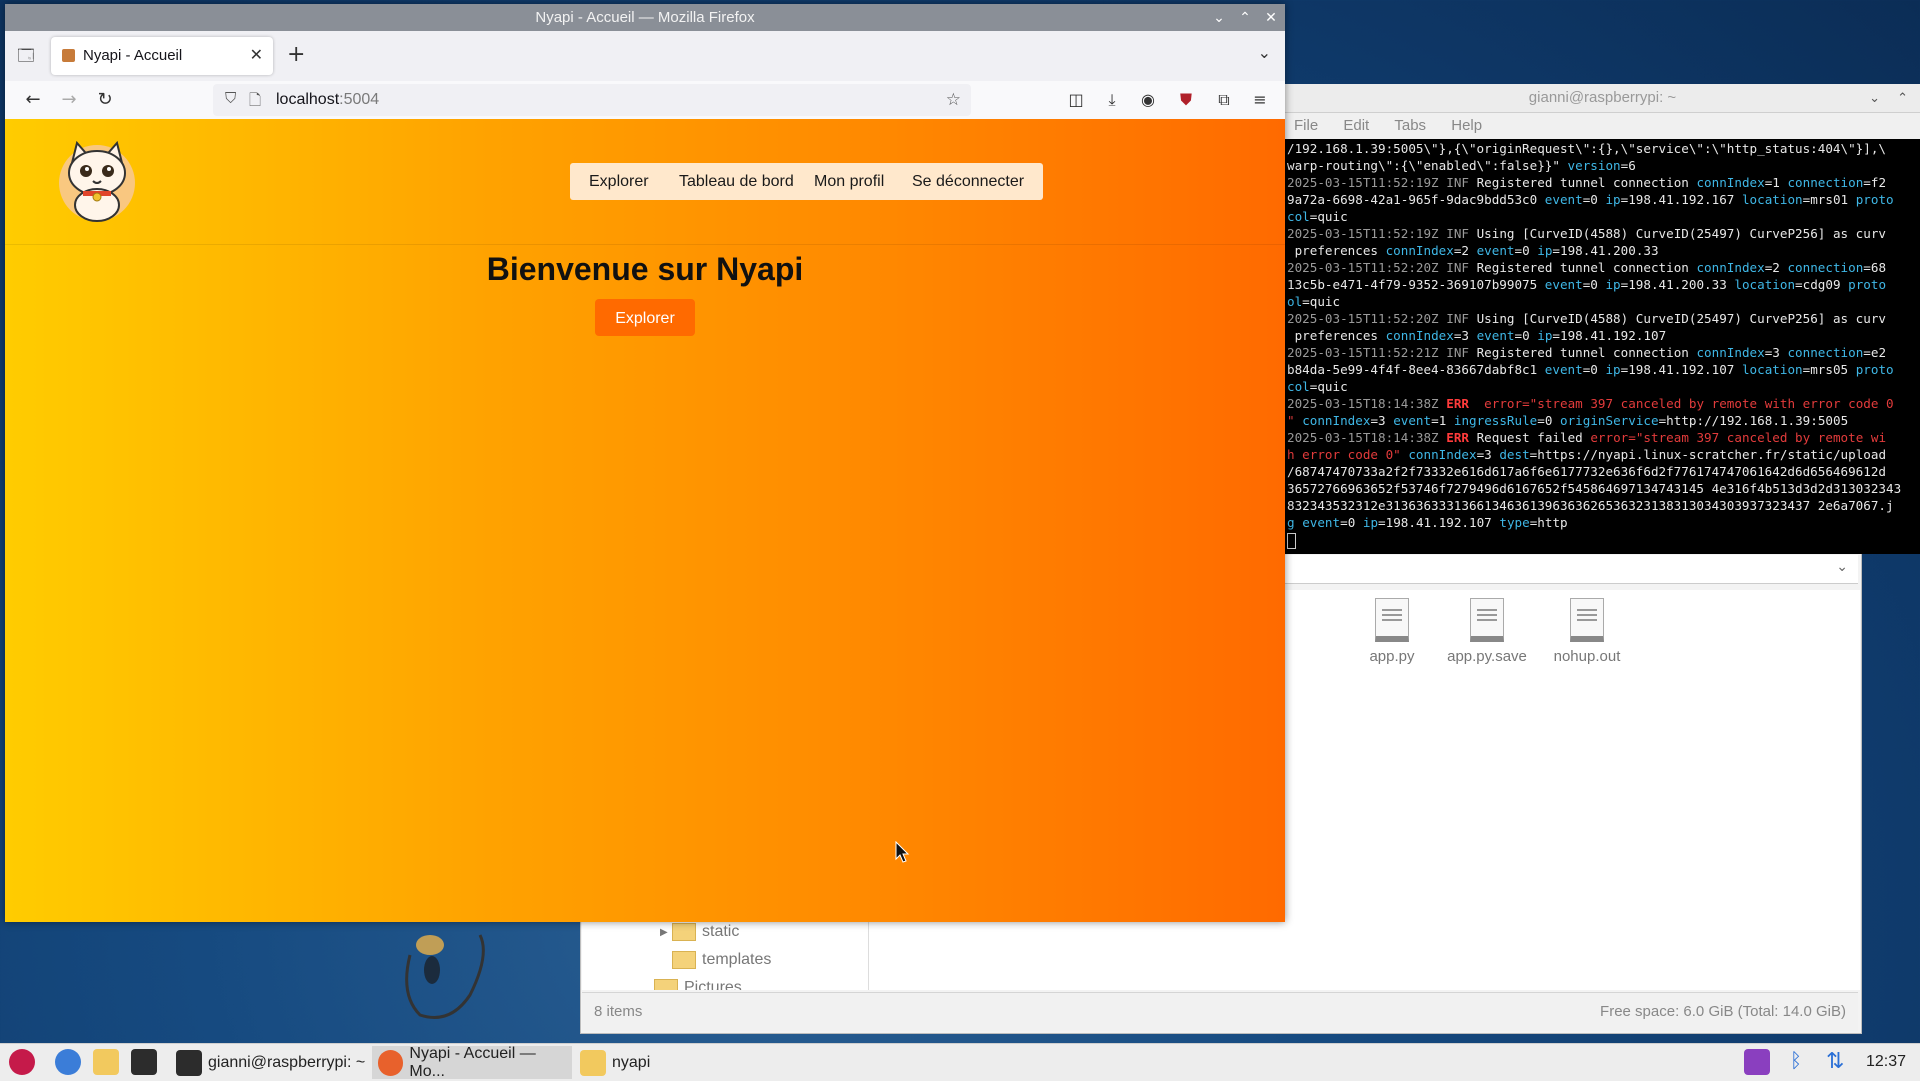 The image size is (1920, 1081). I want to click on forward-arrow-icon: →, so click(69, 100).